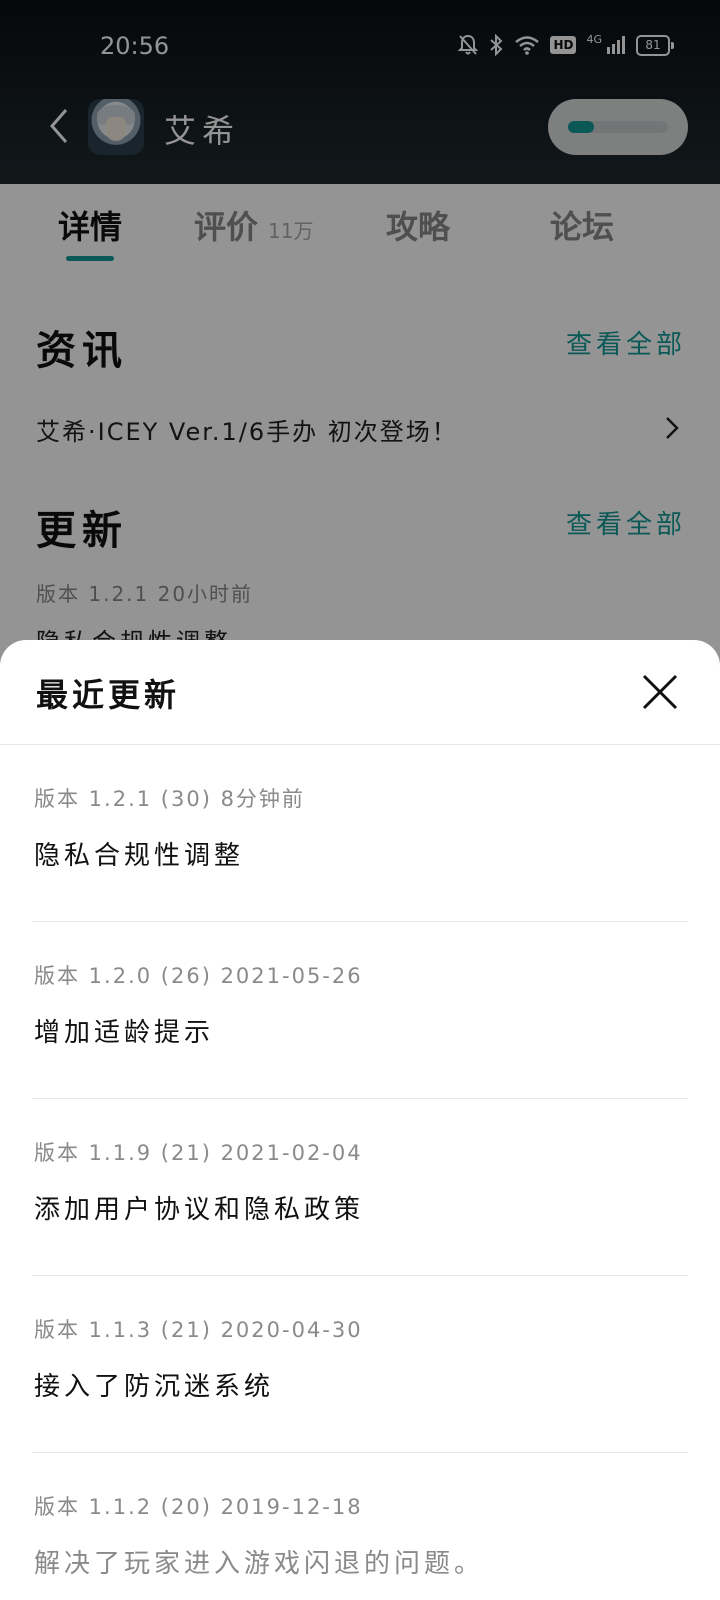 The image size is (720, 1600). I want to click on update-entry: 版本 1.1.9 (21) 2021-02-04 添加用户协议和隐私政策, so click(360, 1187).